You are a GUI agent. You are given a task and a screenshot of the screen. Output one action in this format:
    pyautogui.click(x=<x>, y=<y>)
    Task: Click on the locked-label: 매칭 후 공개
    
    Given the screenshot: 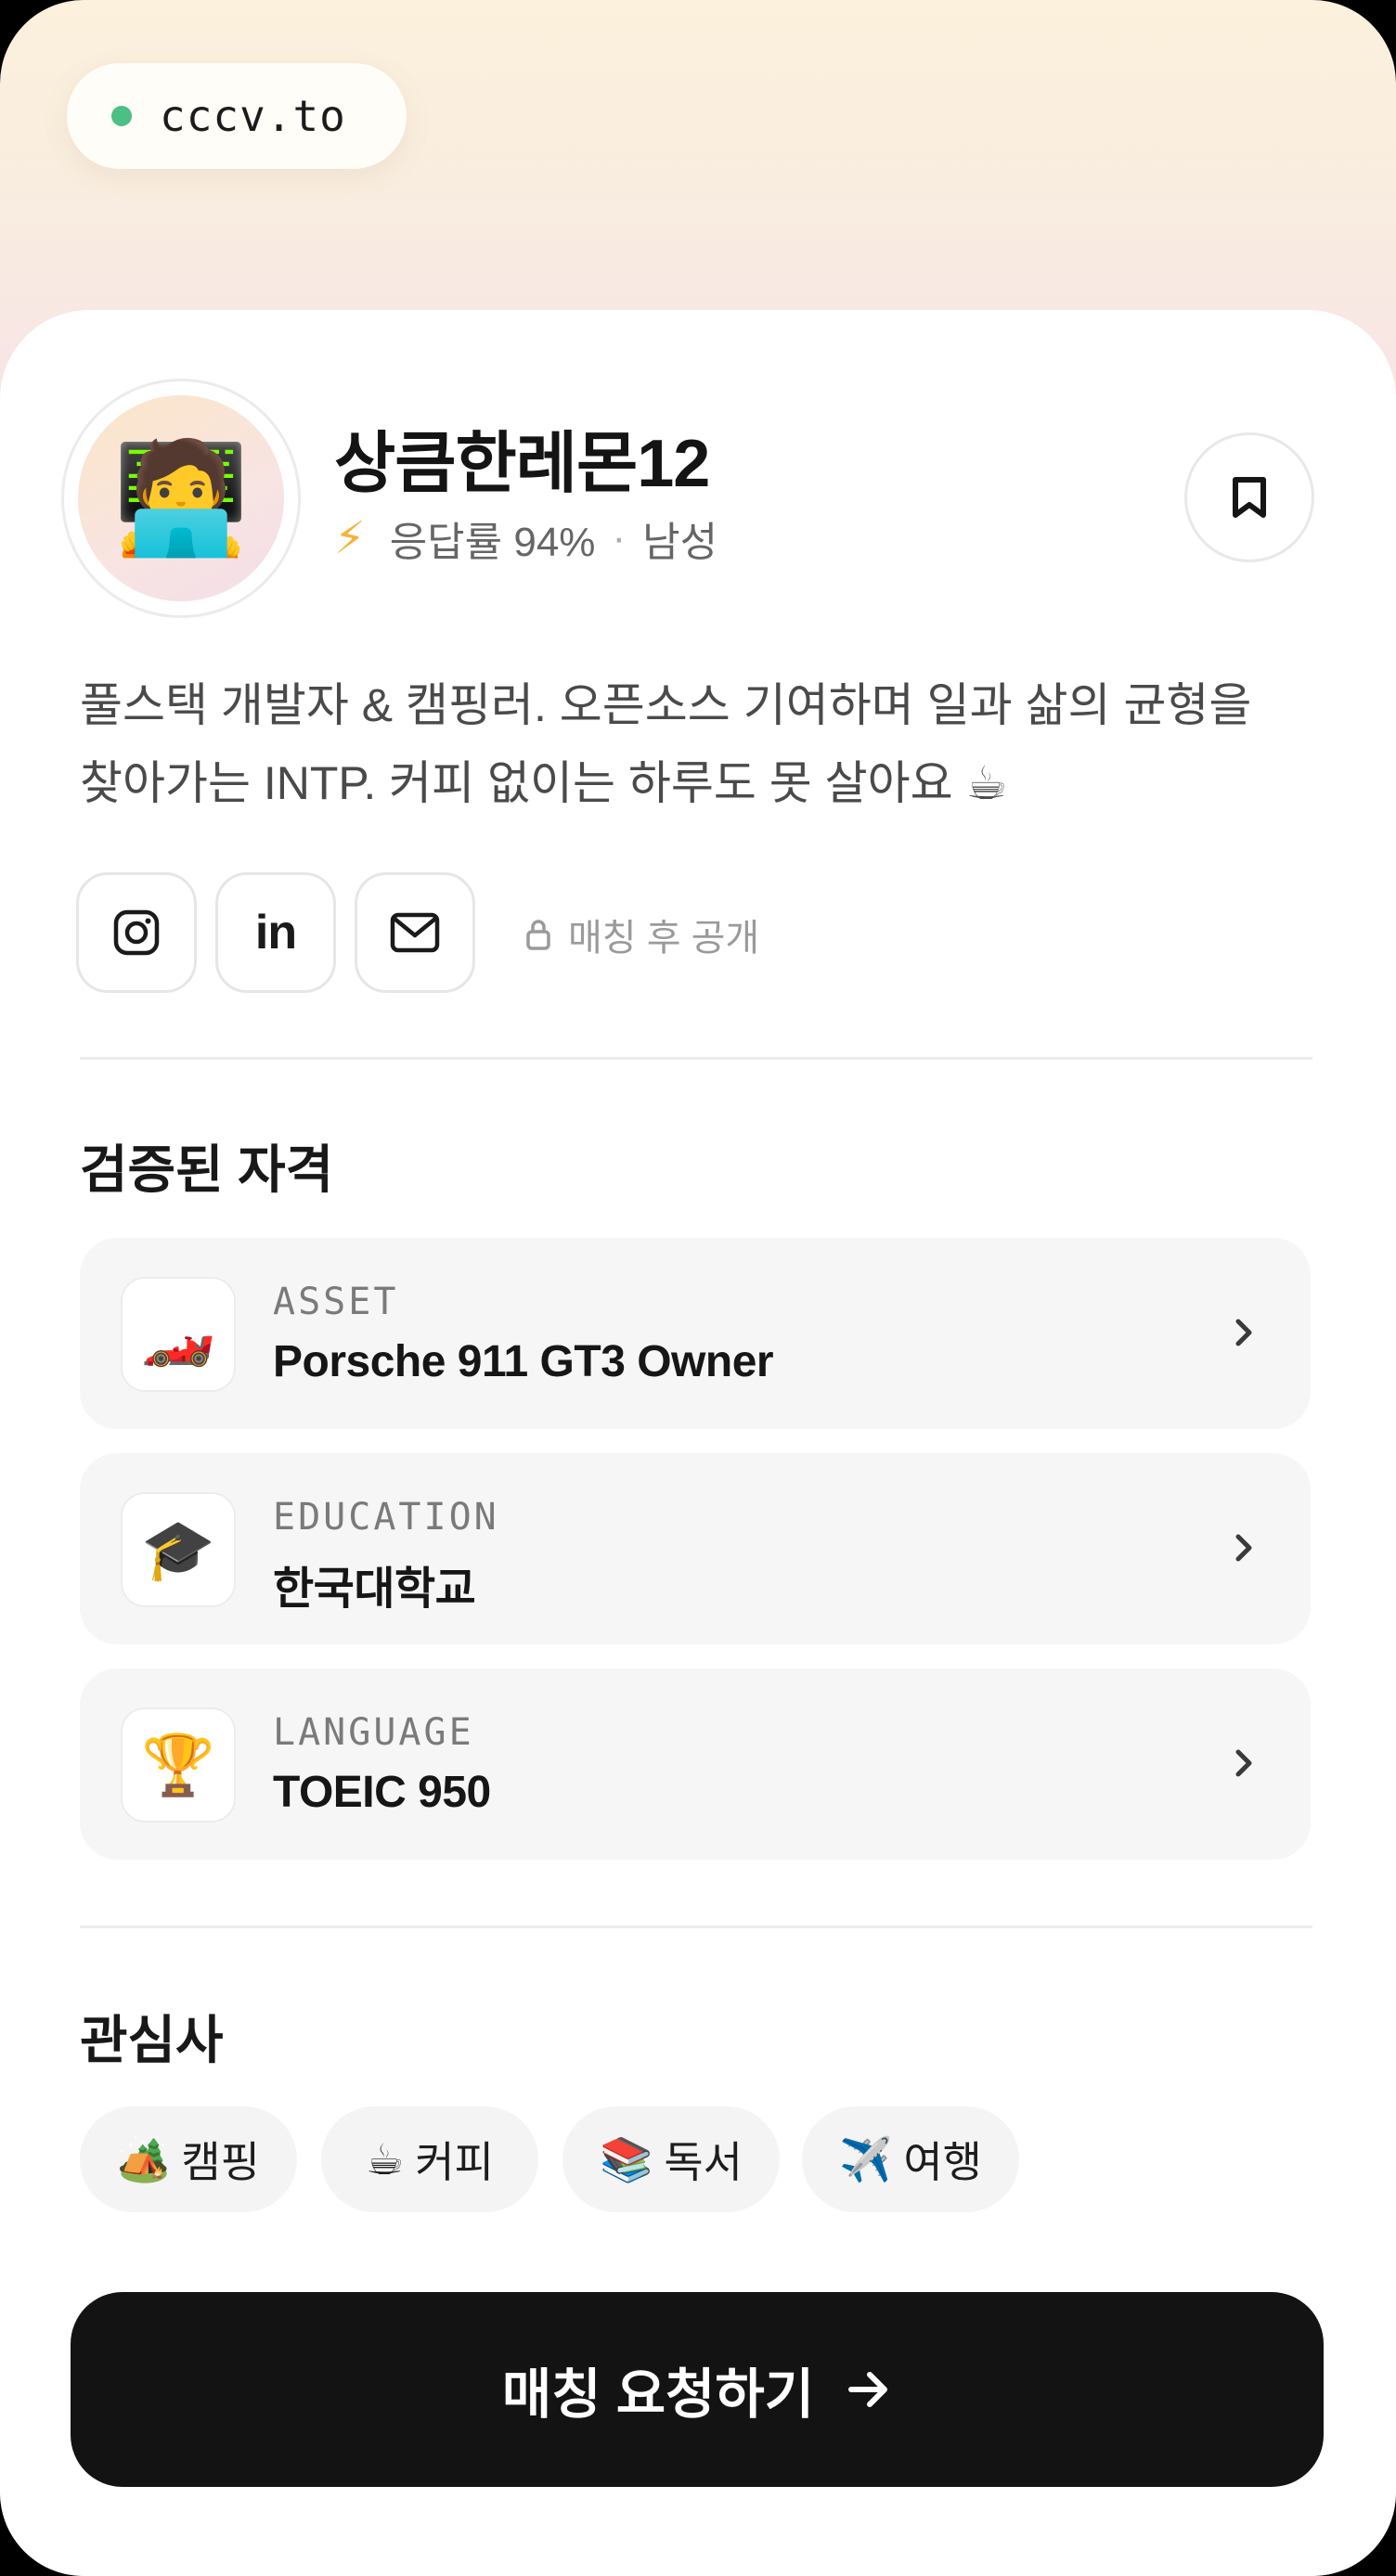 What is the action you would take?
    pyautogui.click(x=664, y=938)
    